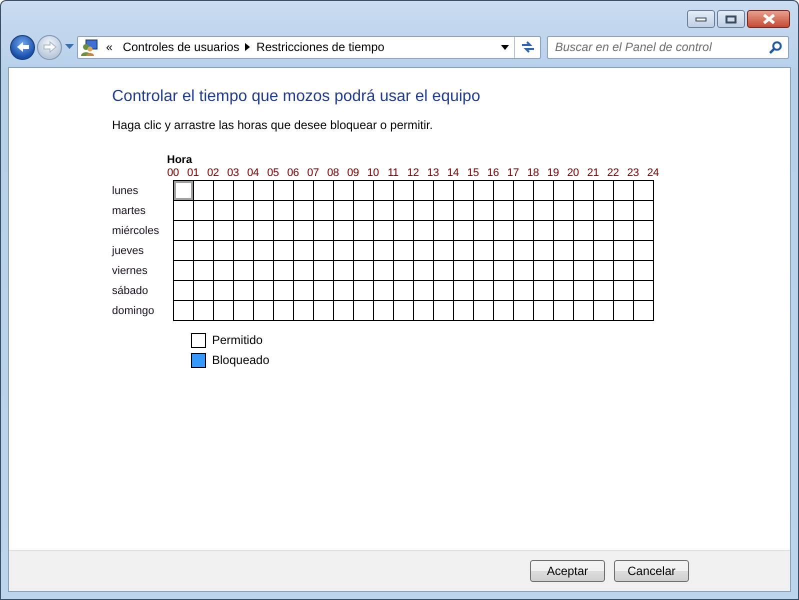 Image resolution: width=799 pixels, height=600 pixels. Describe the element at coordinates (768, 19) in the screenshot. I see `close-button` at that location.